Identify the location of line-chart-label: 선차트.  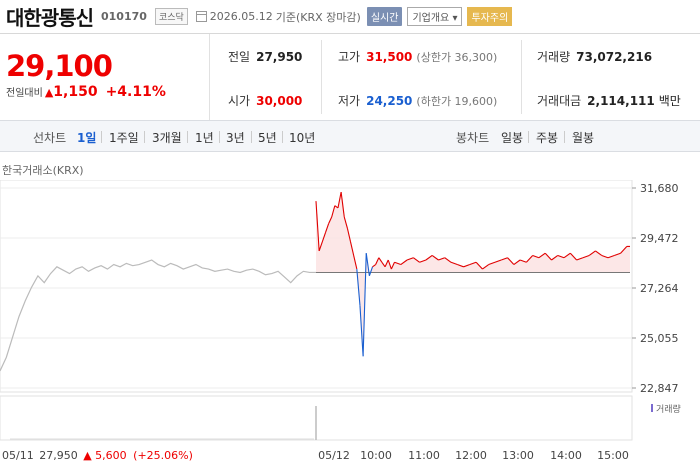
(50, 138).